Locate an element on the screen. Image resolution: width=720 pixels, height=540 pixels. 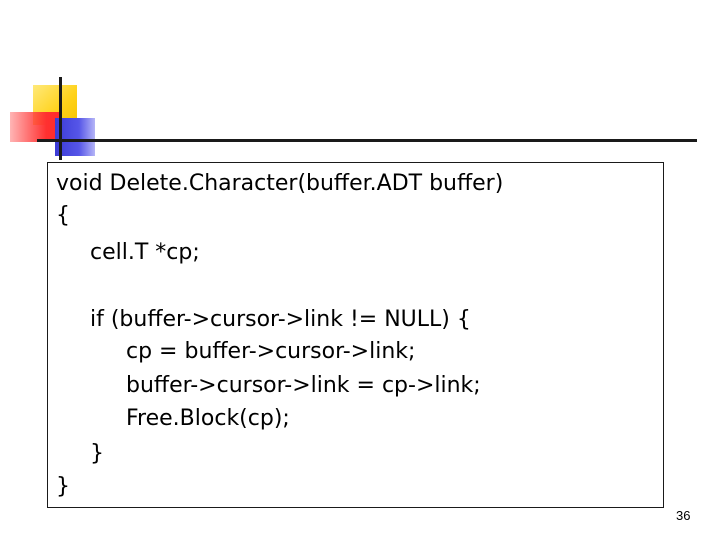
code-line-assign-cp: cp = buffer->cursor->link; is located at coordinates (271, 351).